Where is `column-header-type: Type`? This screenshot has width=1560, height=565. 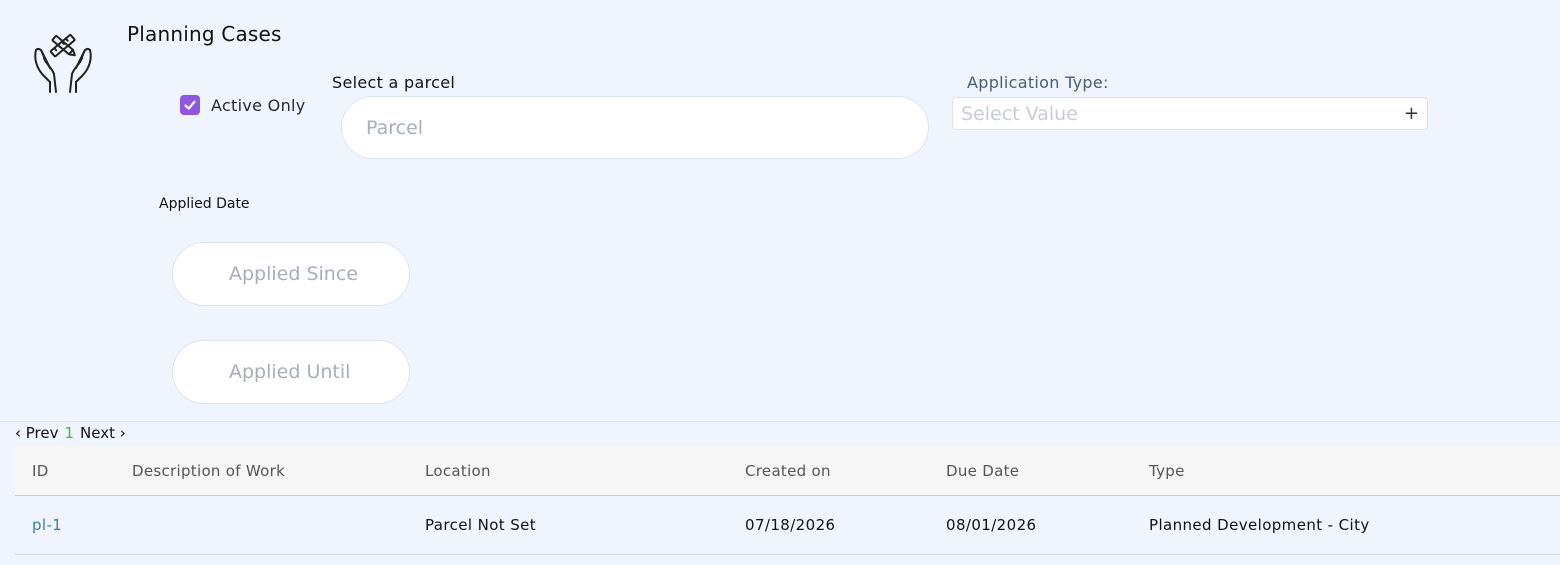 column-header-type: Type is located at coordinates (1167, 470).